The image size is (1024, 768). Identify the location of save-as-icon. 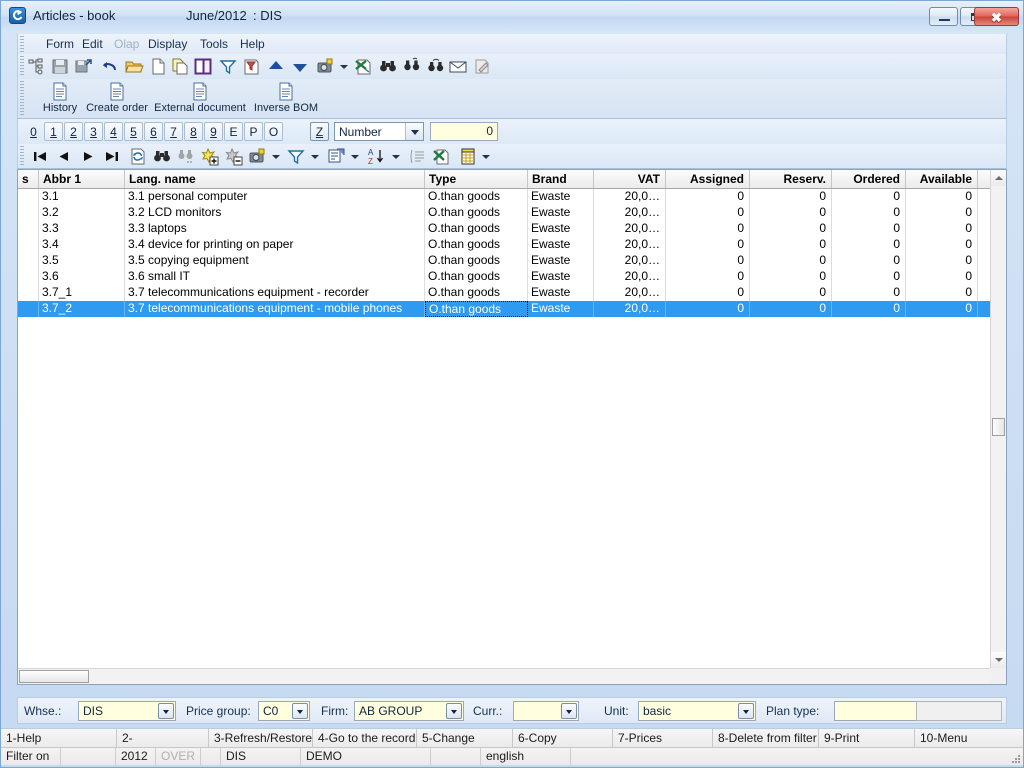
(84, 66).